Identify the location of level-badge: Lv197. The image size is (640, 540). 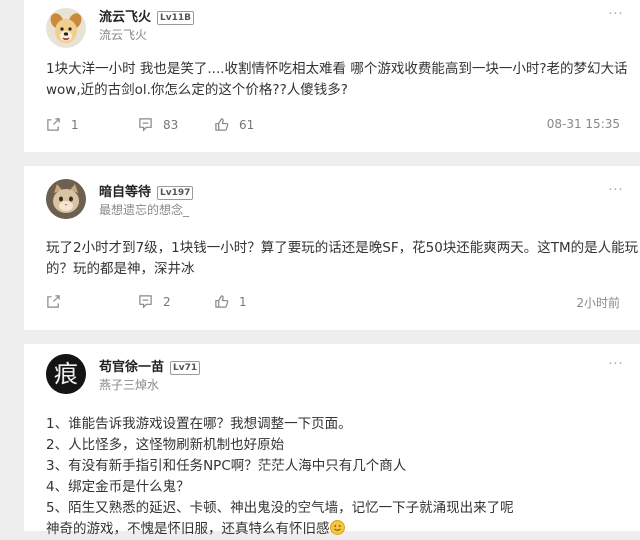
(175, 193).